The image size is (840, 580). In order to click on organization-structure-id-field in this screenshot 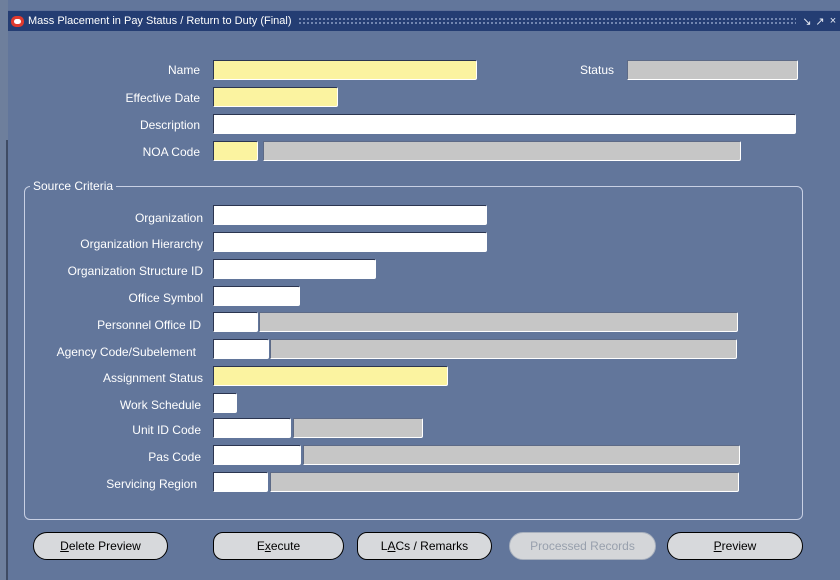, I will do `click(294, 269)`.